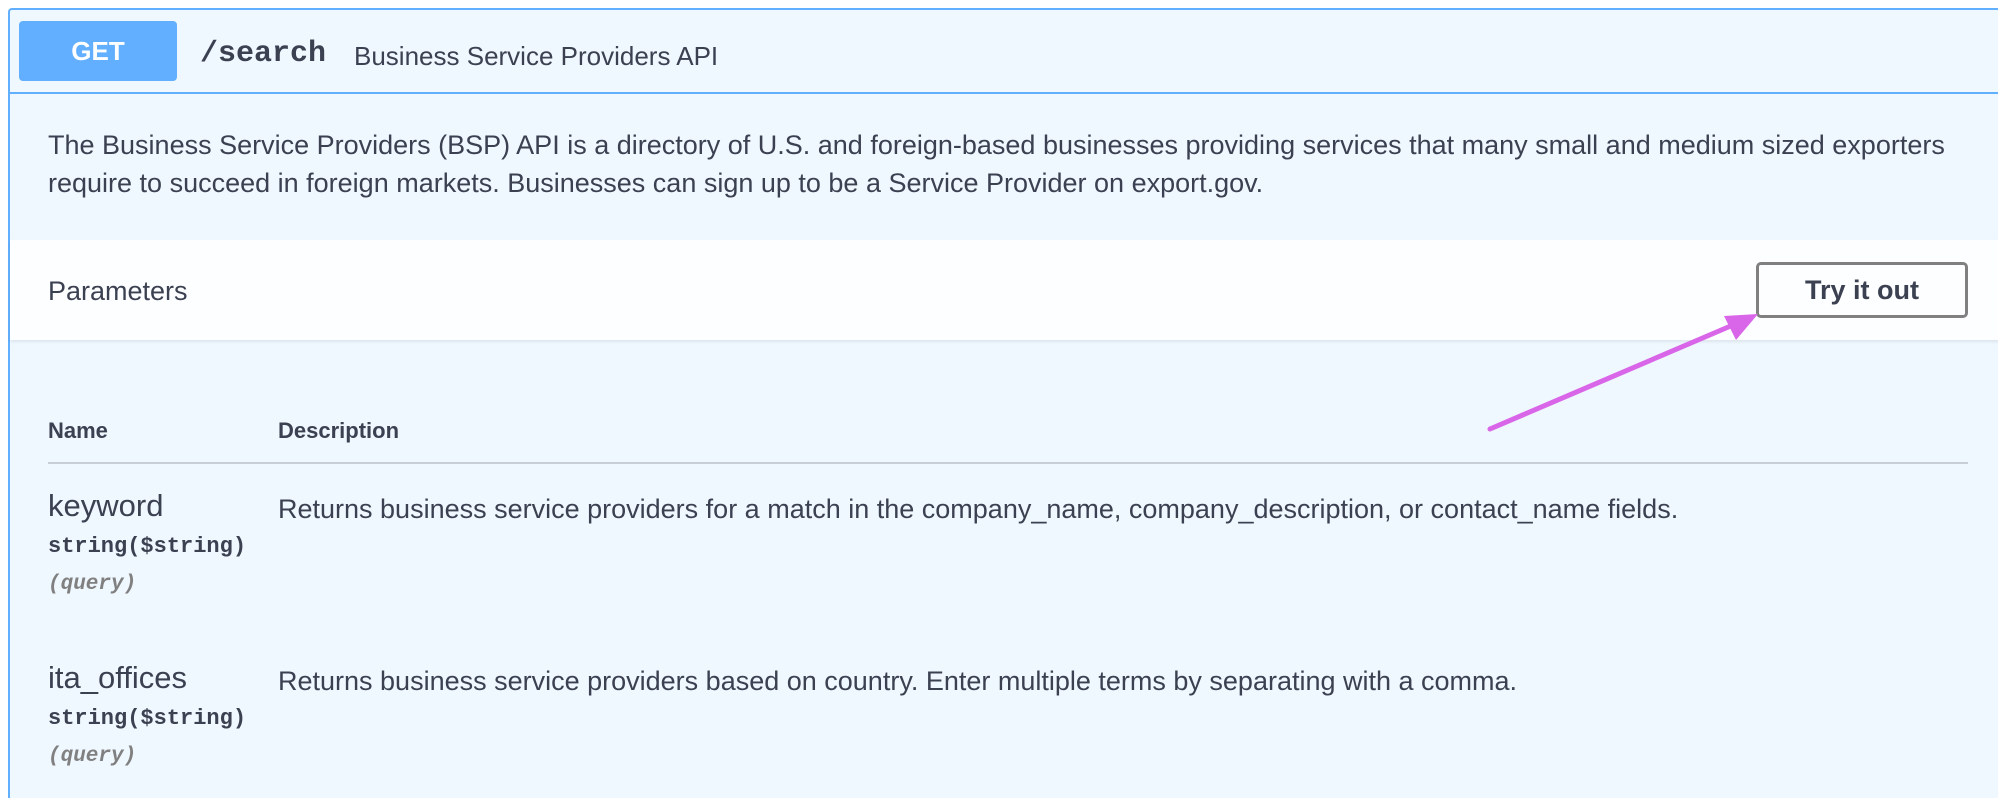 This screenshot has height=798, width=1998. What do you see at coordinates (263, 54) in the screenshot?
I see `operation-path: /search` at bounding box center [263, 54].